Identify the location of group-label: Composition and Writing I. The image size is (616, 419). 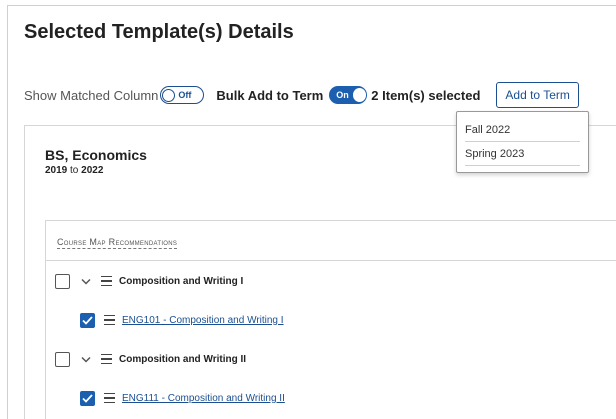
(181, 281).